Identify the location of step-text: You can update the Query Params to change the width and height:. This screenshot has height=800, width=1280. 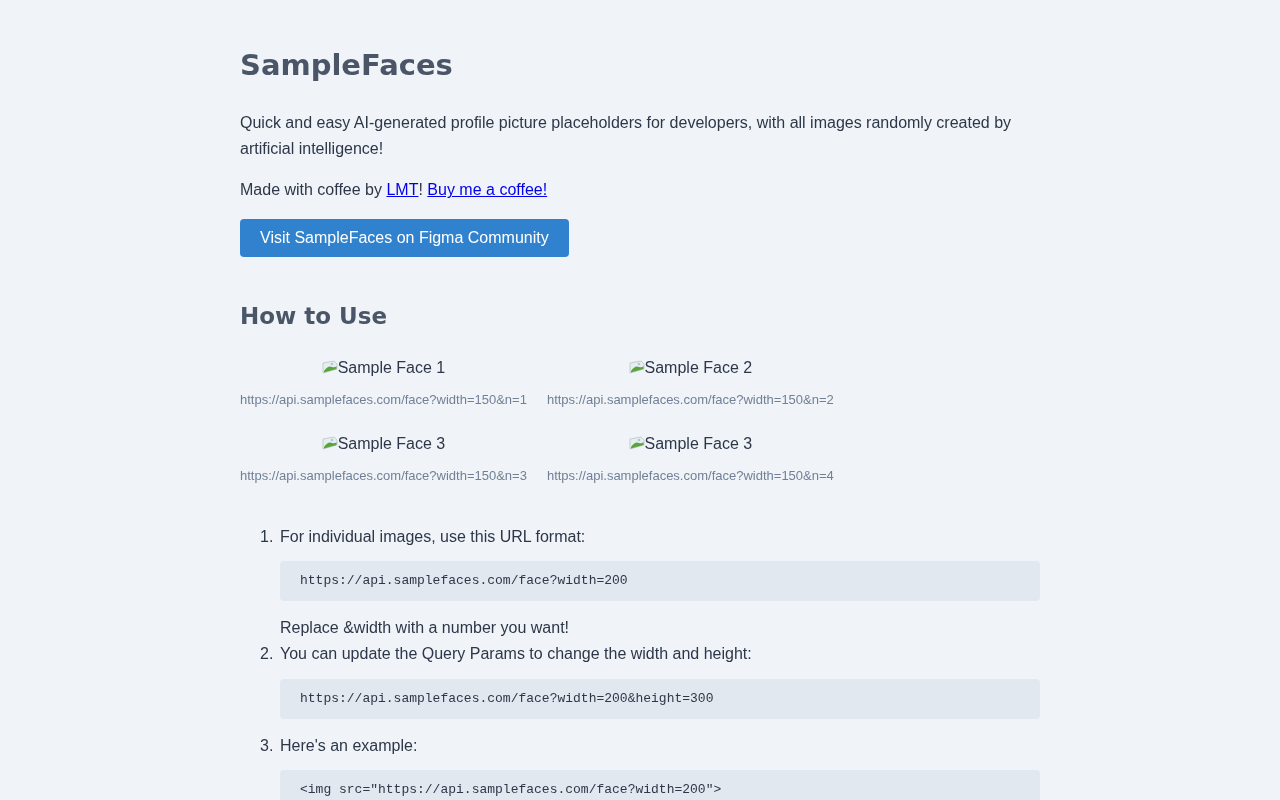
(516, 653).